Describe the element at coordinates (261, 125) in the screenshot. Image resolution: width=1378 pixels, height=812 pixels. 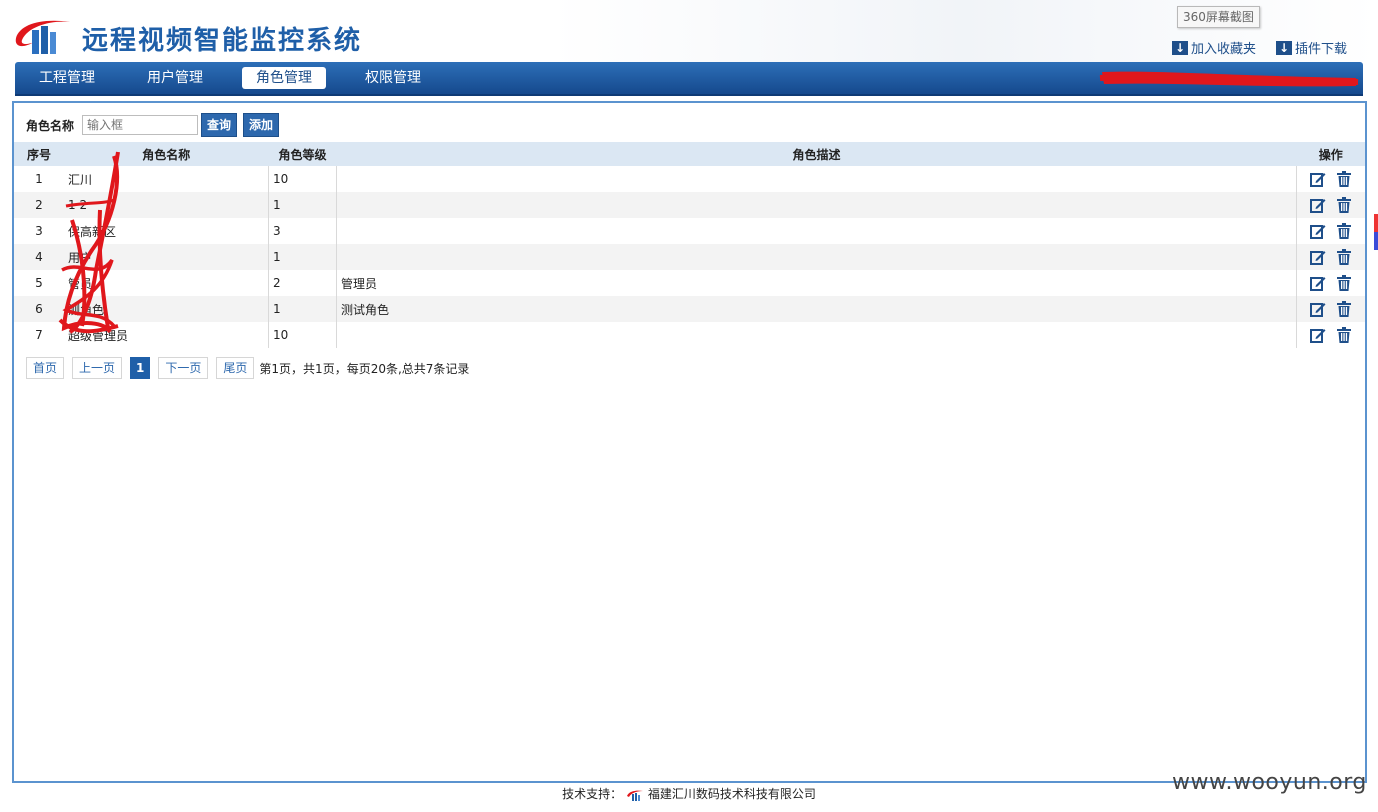
I see `add-button: 添加` at that location.